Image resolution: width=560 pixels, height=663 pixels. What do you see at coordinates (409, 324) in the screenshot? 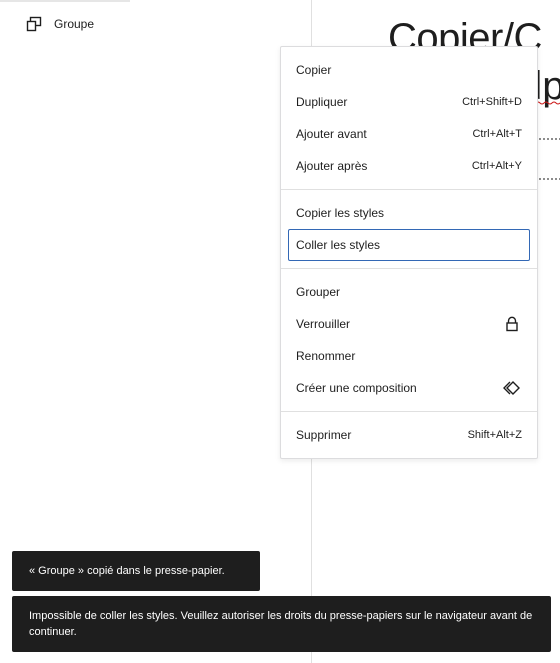
I see `menu-item-lock: Verrouiller` at bounding box center [409, 324].